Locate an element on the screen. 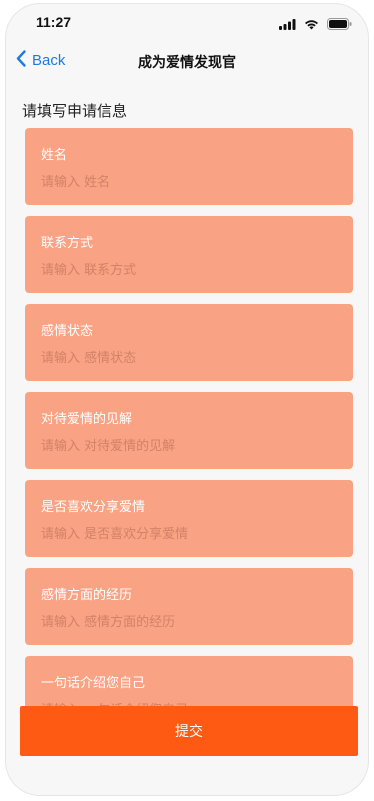 The height and width of the screenshot is (801, 374). field-label: 联系方式 is located at coordinates (67, 243).